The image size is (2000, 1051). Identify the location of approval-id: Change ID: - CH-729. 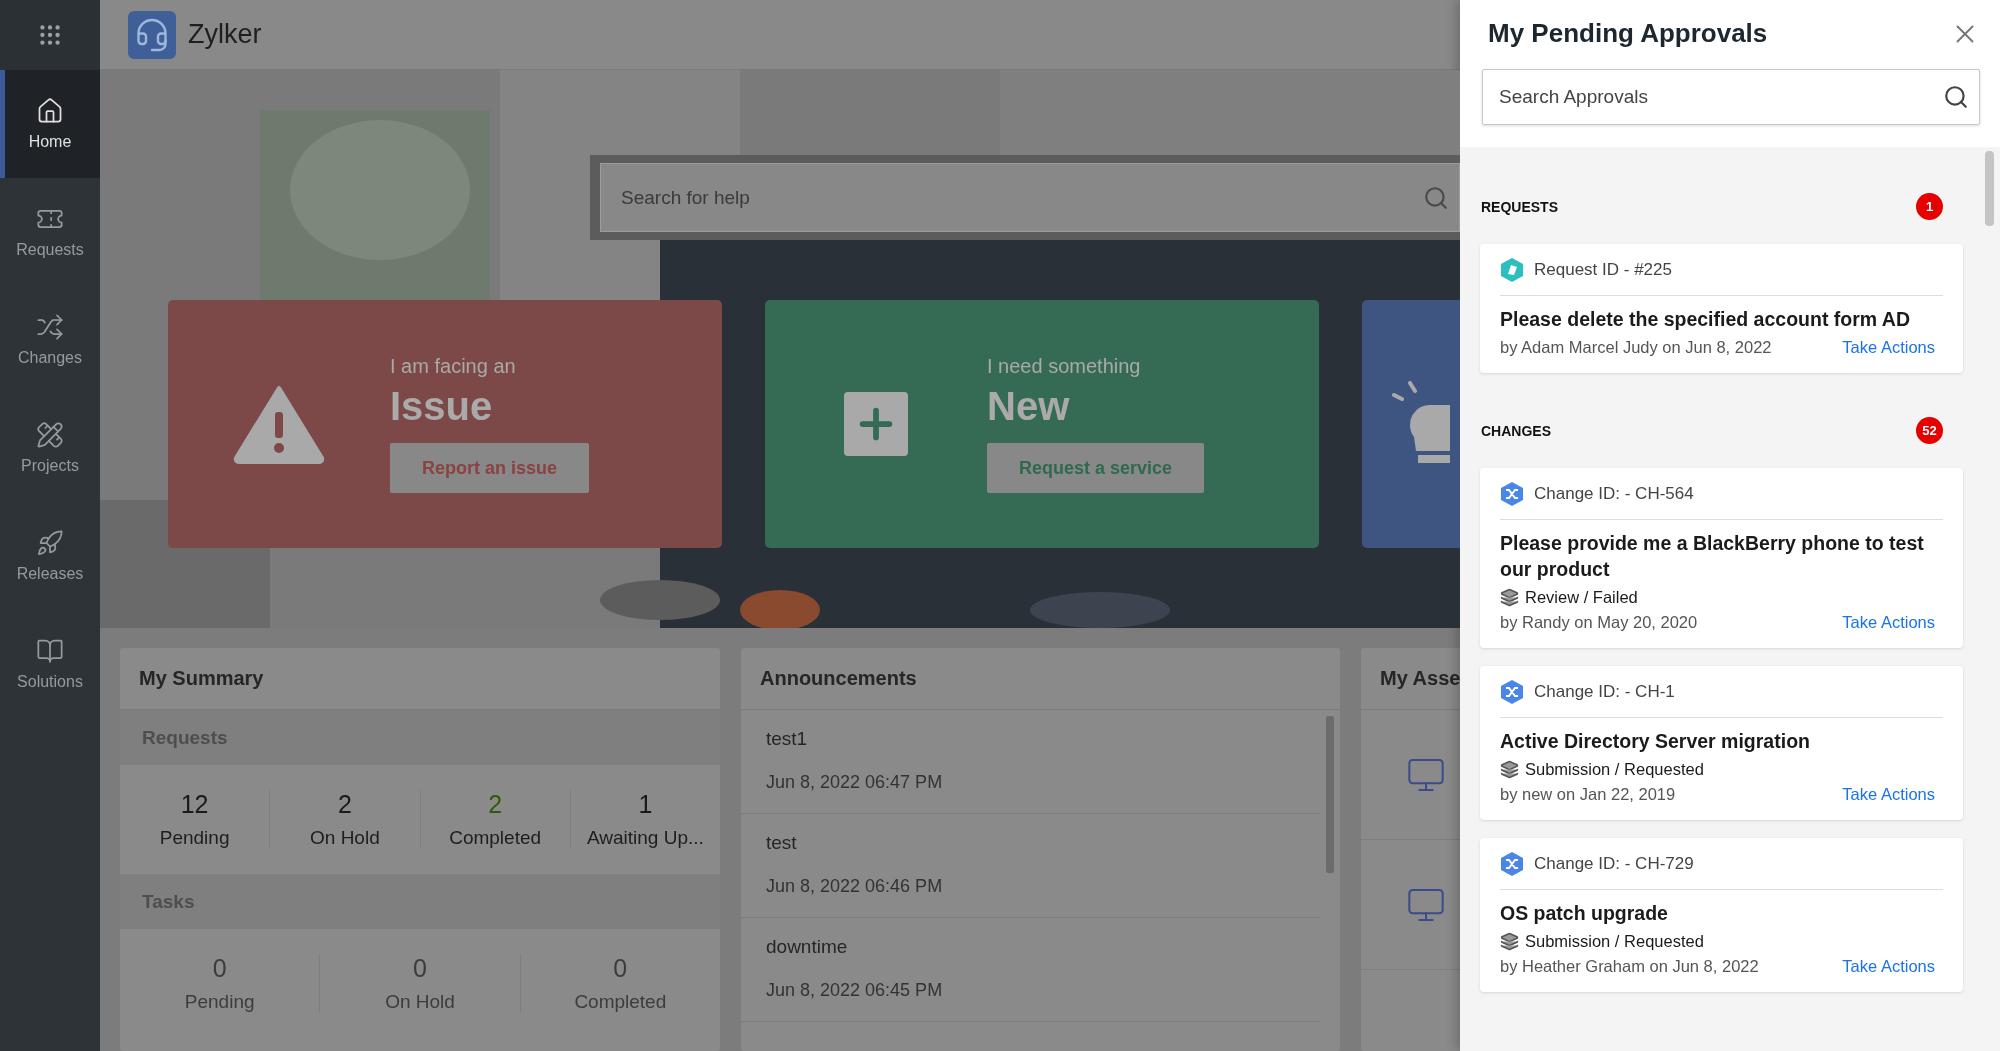
(1614, 863).